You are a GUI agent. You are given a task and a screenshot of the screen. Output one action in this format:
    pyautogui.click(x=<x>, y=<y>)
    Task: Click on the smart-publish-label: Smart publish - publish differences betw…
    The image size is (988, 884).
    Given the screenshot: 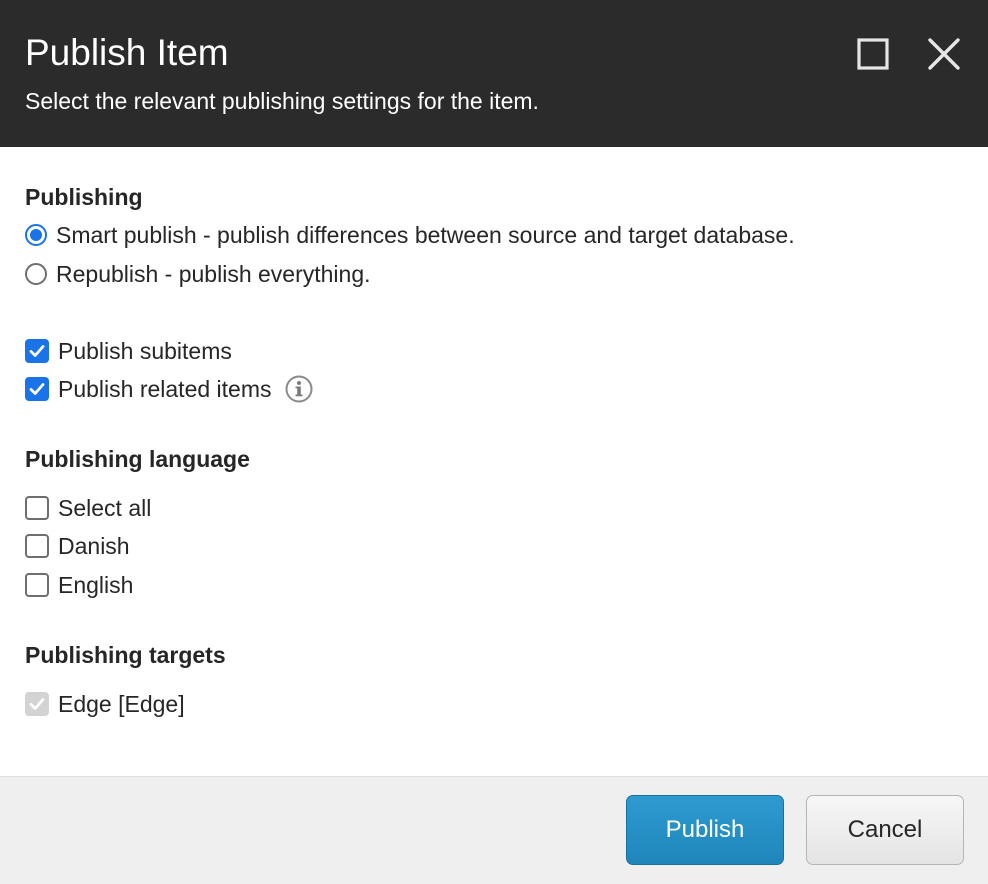 What is the action you would take?
    pyautogui.click(x=425, y=235)
    